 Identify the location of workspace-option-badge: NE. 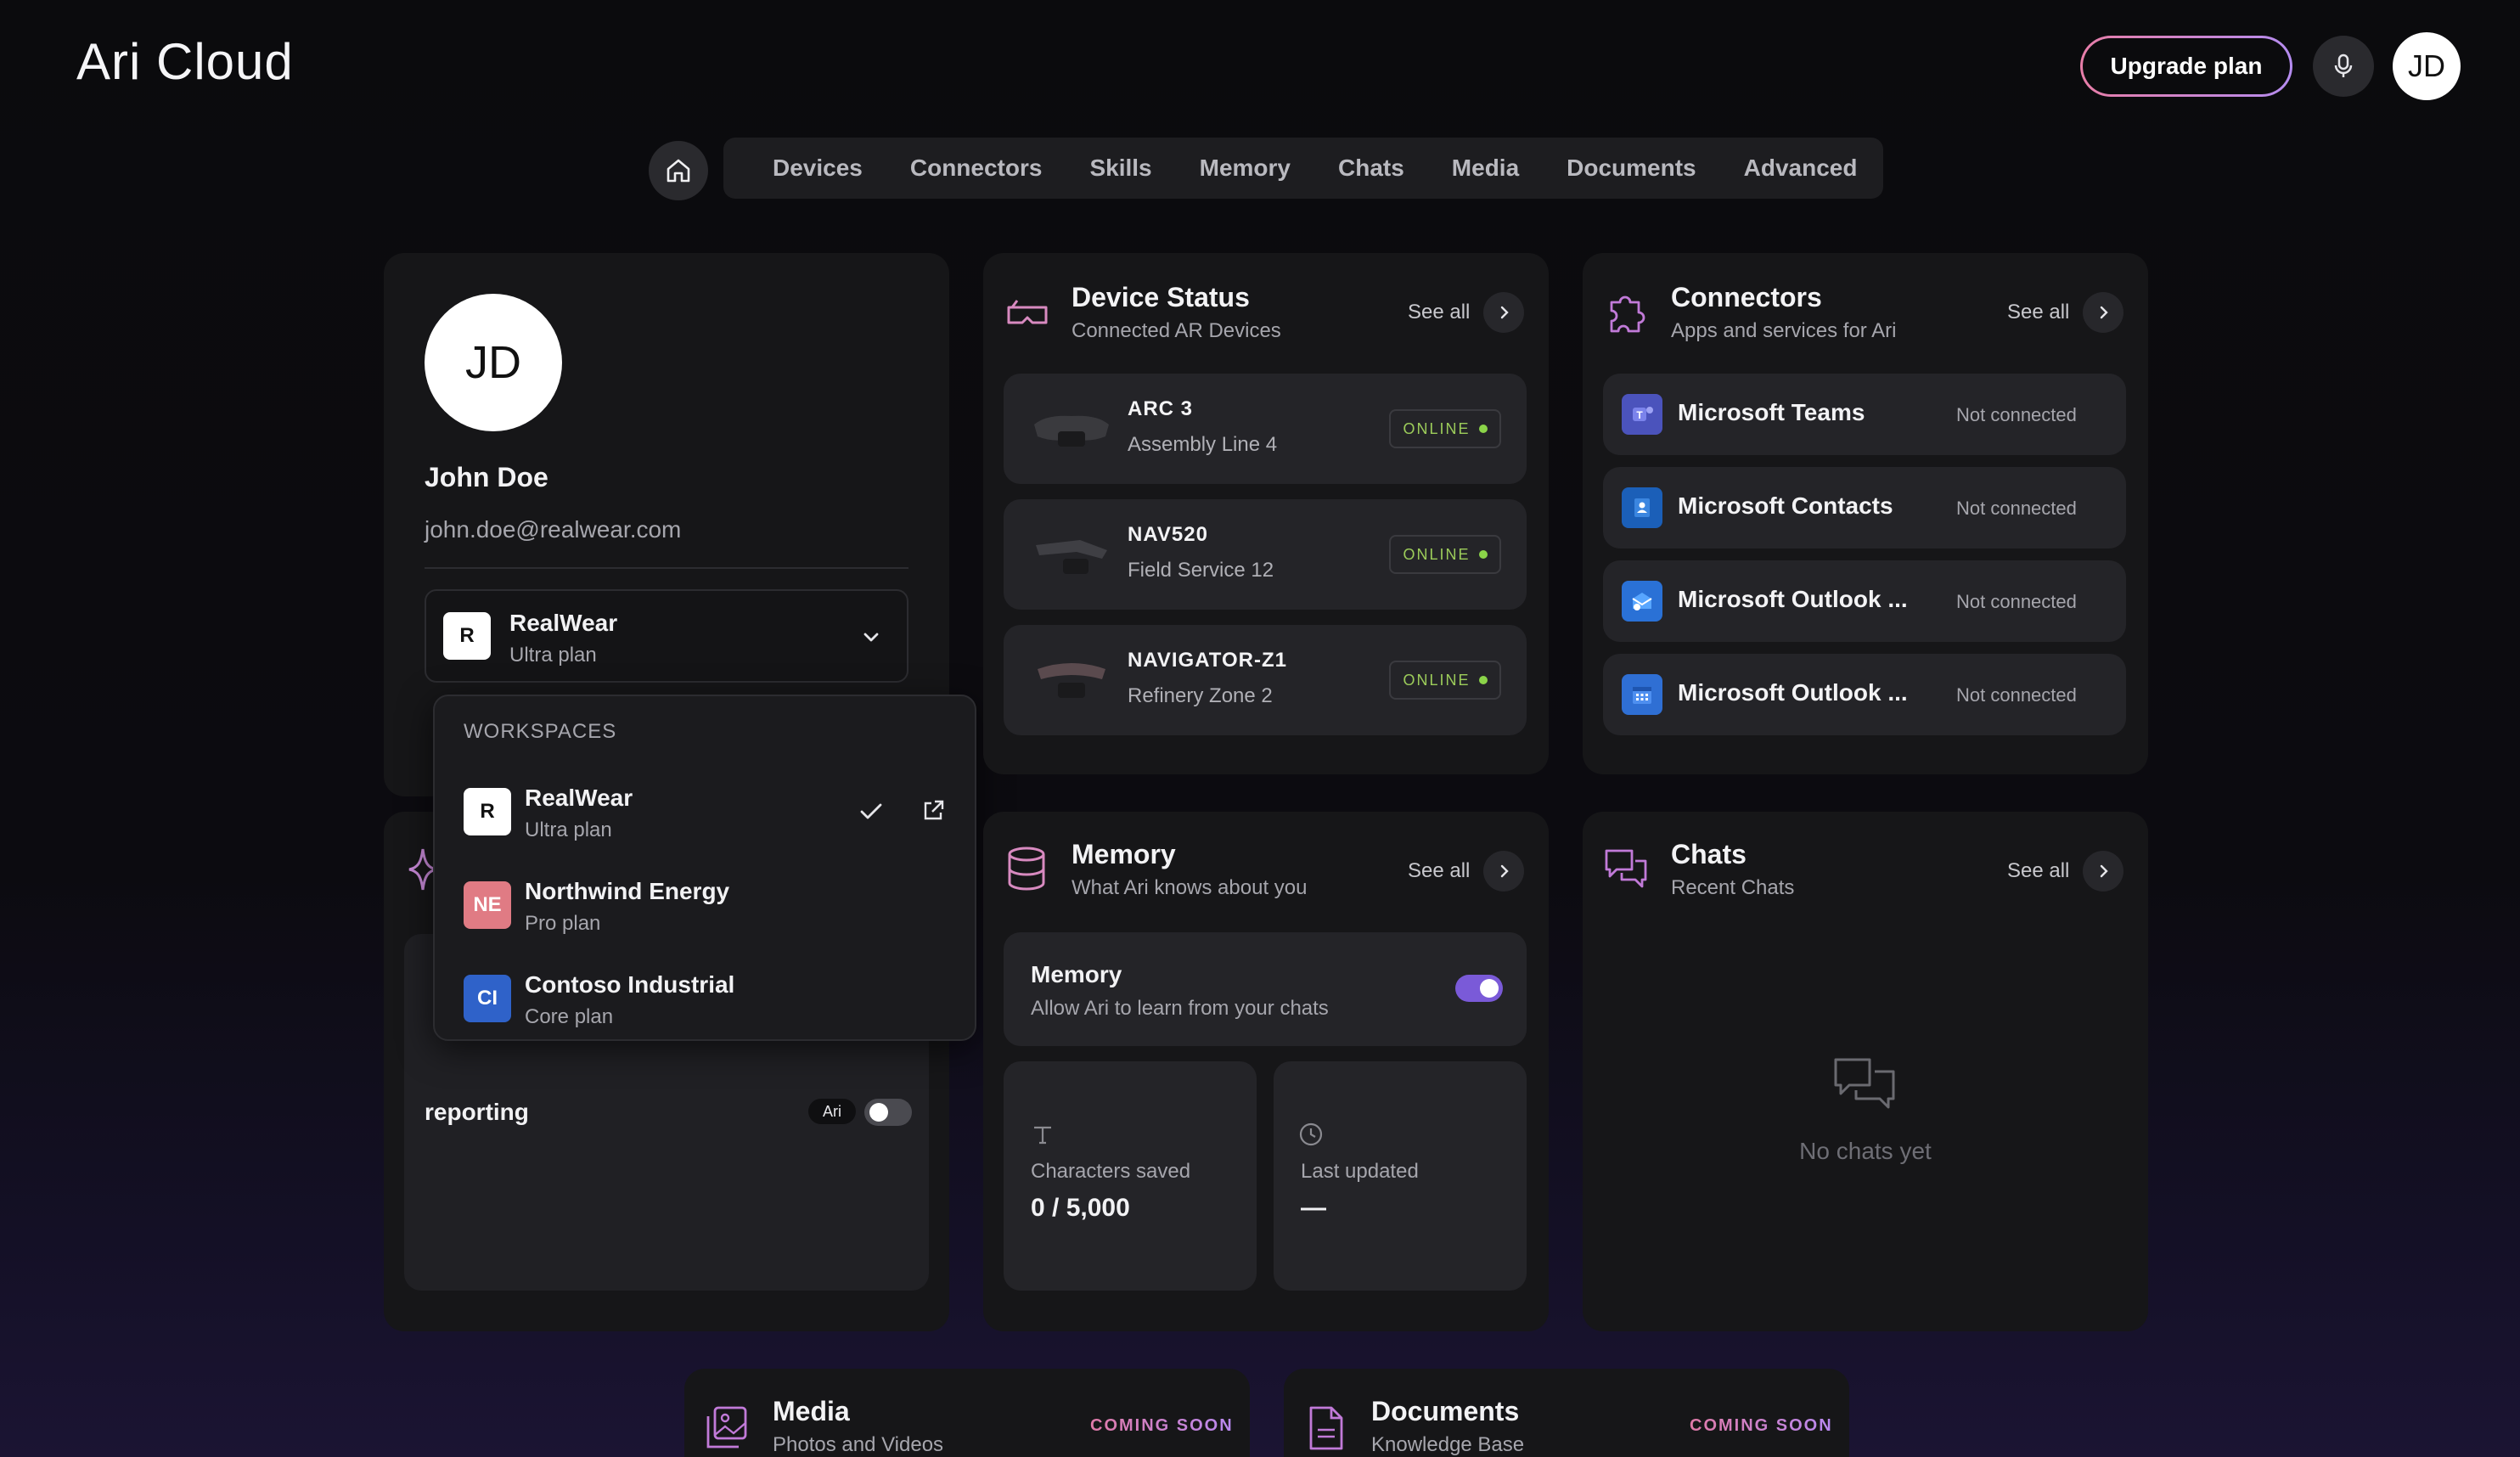
(487, 905).